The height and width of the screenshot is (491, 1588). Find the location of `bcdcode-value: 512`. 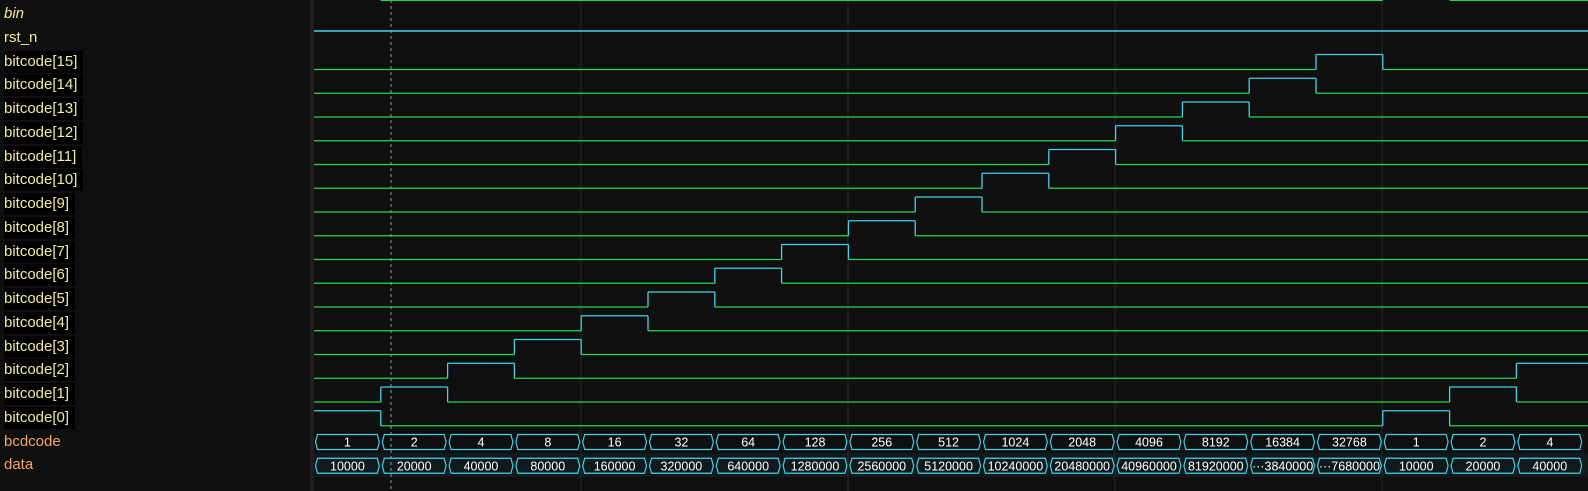

bcdcode-value: 512 is located at coordinates (948, 443).